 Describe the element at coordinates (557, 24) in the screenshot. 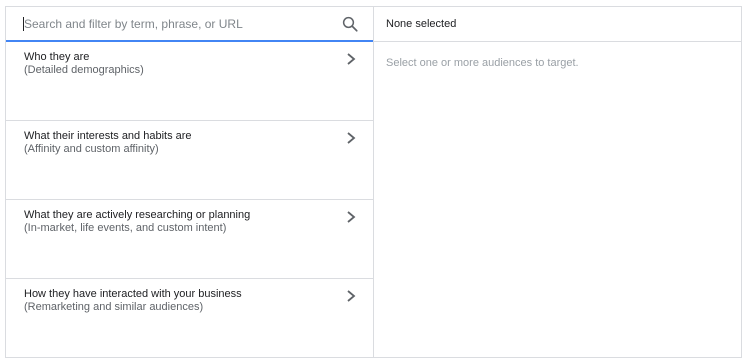

I see `selected-header: None selected` at that location.